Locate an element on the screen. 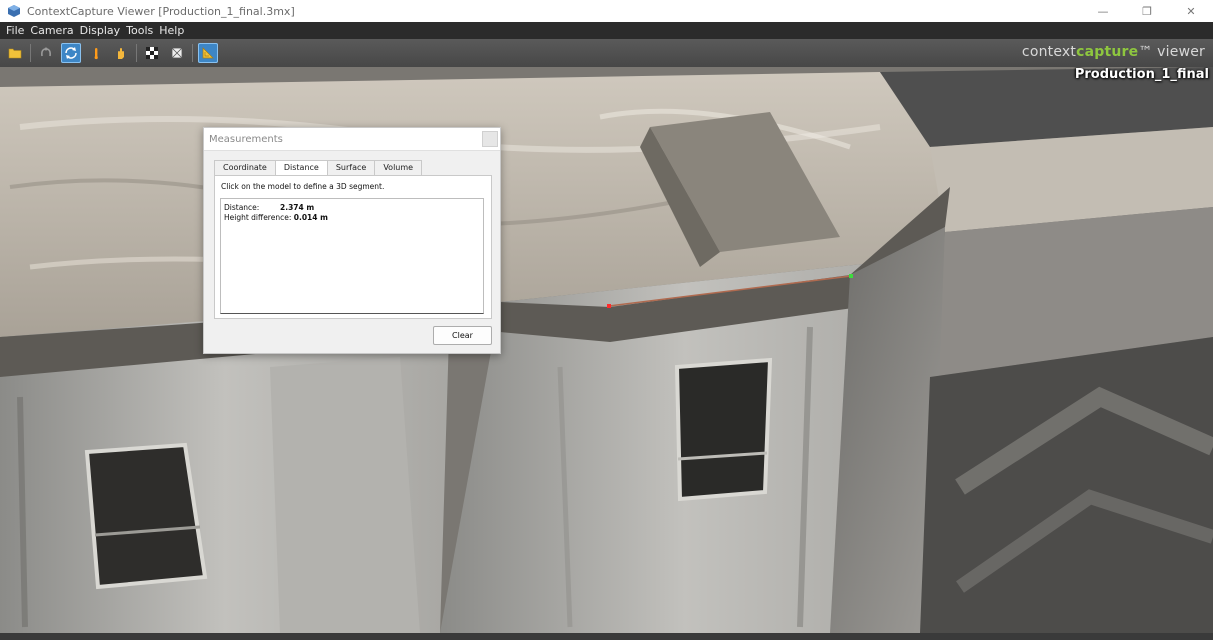 The image size is (1213, 640). menu-help: Help is located at coordinates (171, 30).